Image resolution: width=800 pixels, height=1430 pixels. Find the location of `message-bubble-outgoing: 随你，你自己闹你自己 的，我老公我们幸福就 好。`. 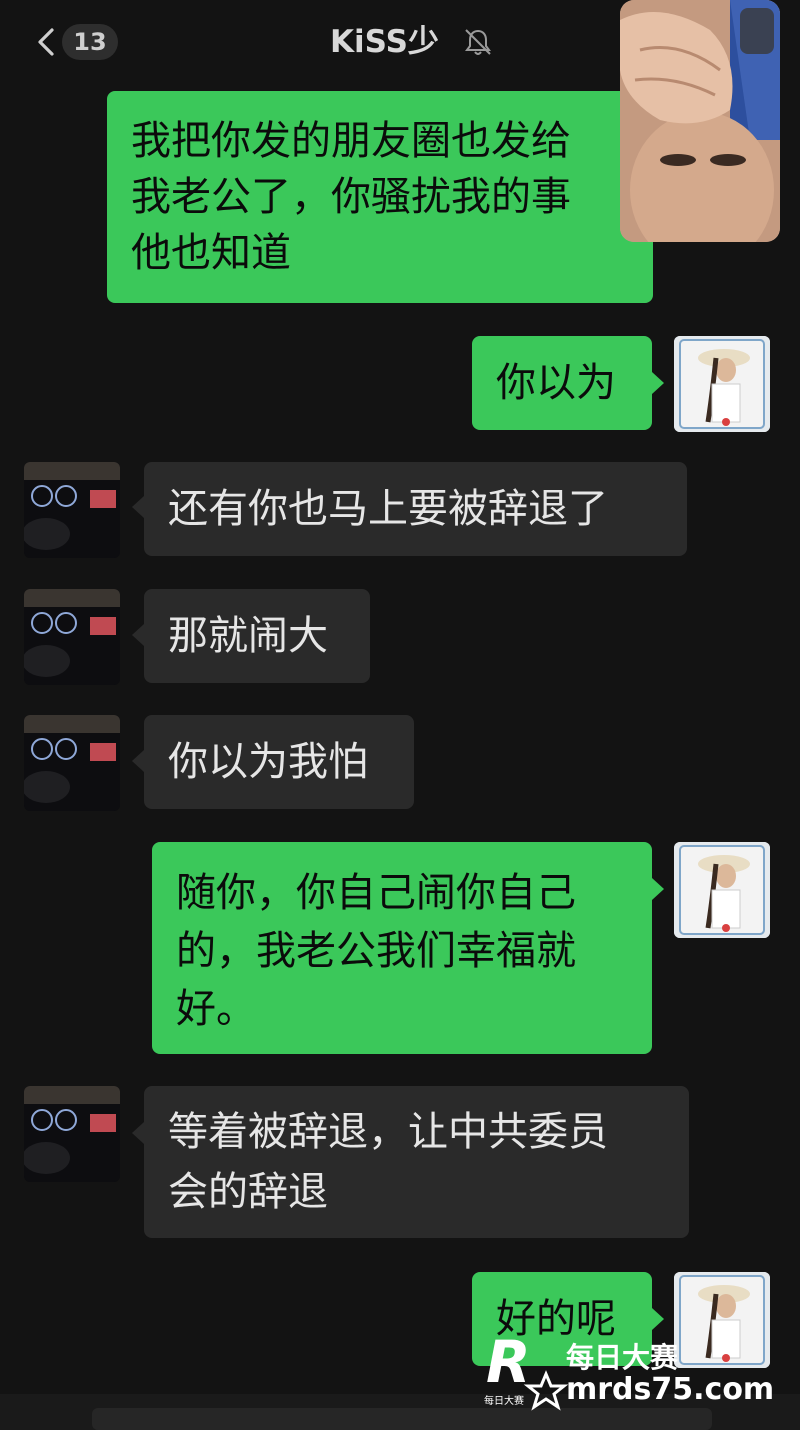

message-bubble-outgoing: 随你，你自己闹你自己 的，我老公我们幸福就 好。 is located at coordinates (402, 948).